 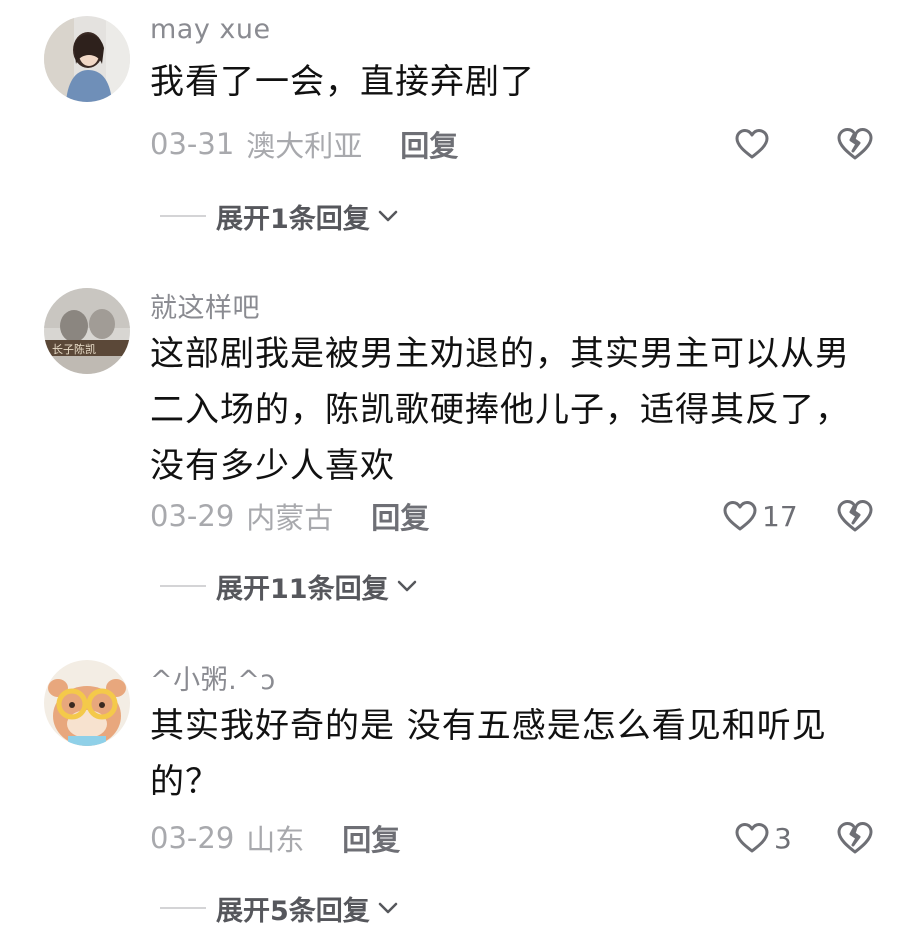 I want to click on username: 就这样吧, so click(x=205, y=305).